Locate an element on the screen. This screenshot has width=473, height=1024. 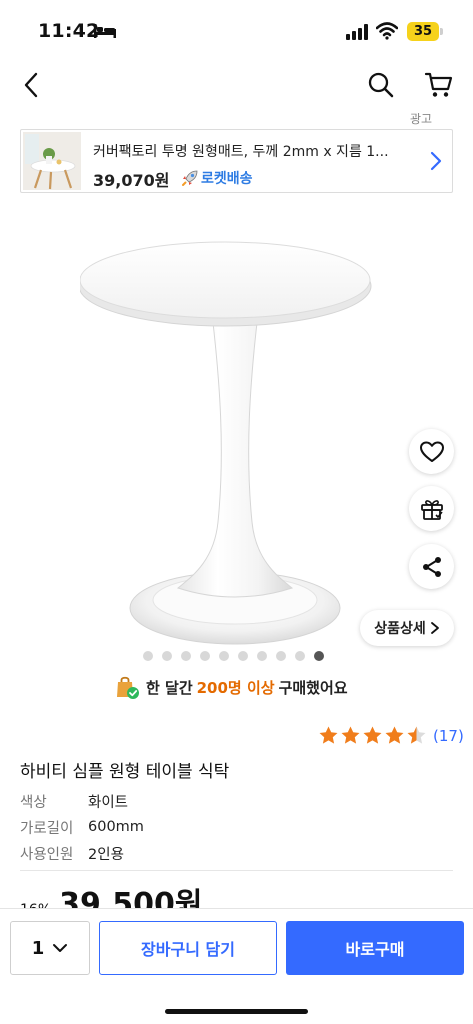
quantity-value: 1 is located at coordinates (38, 948).